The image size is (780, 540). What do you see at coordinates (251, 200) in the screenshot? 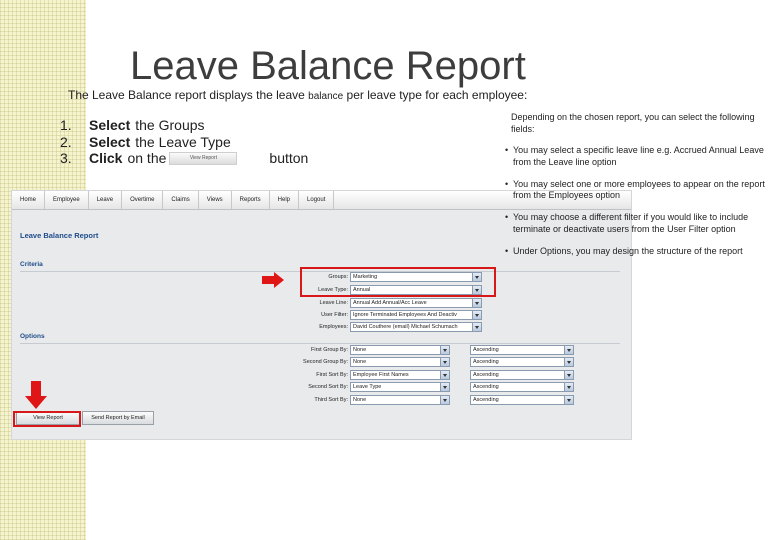
I see `nav-reports: Reports` at bounding box center [251, 200].